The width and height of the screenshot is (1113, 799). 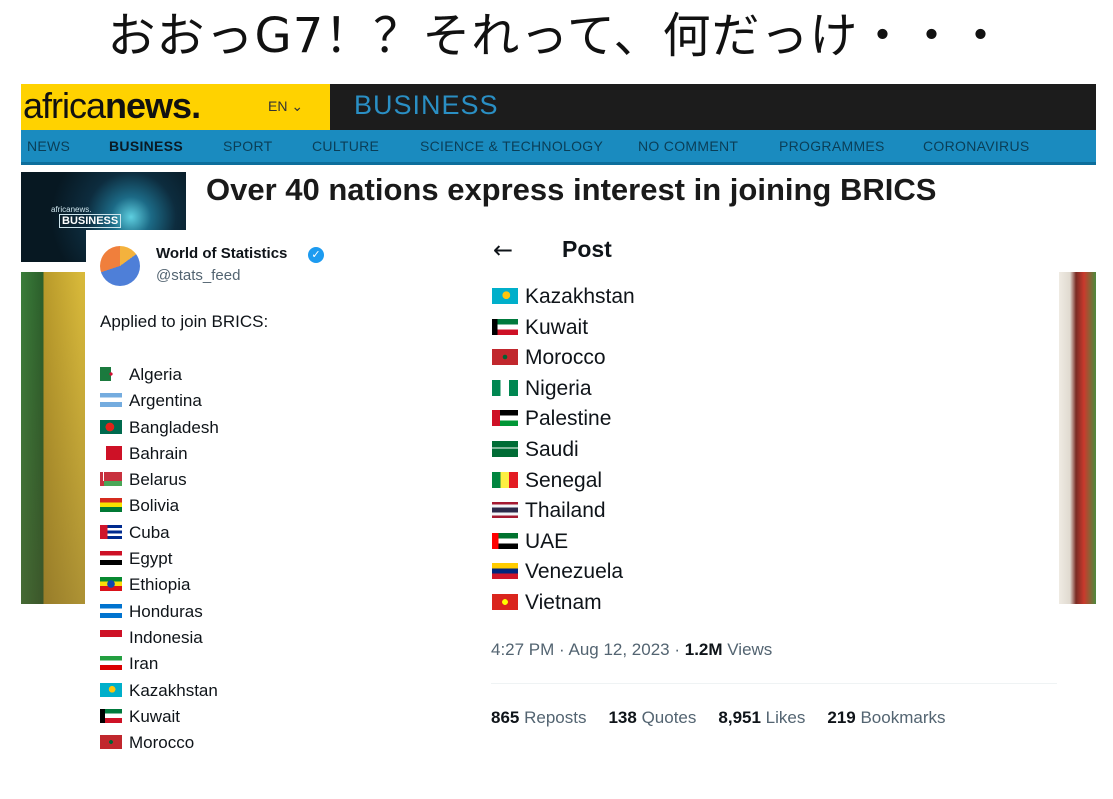 I want to click on thumbnail-brand: africanews., so click(x=71, y=209).